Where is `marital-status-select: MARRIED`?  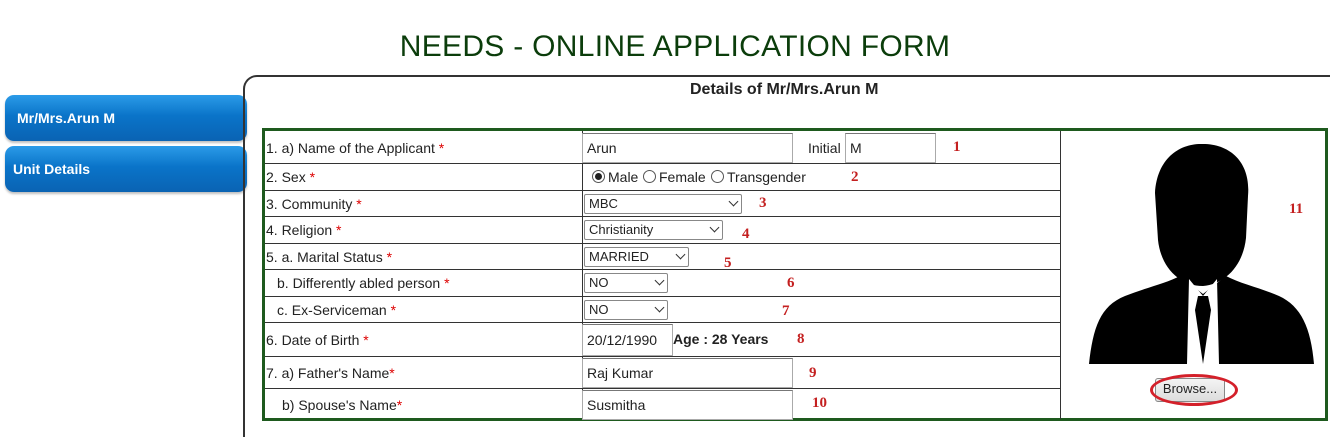 marital-status-select: MARRIED is located at coordinates (636, 257).